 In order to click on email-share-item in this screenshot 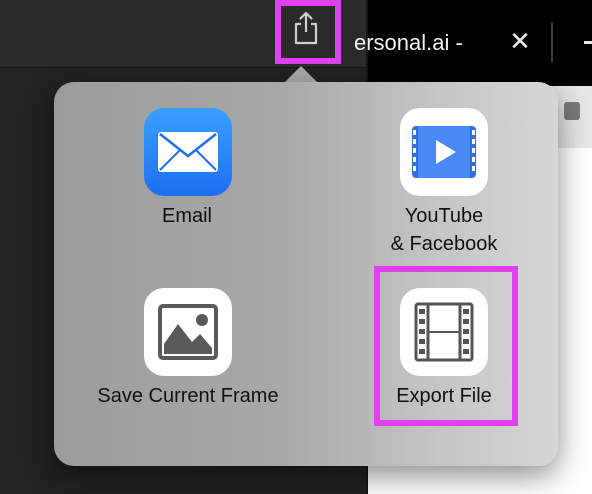, I will do `click(188, 152)`.